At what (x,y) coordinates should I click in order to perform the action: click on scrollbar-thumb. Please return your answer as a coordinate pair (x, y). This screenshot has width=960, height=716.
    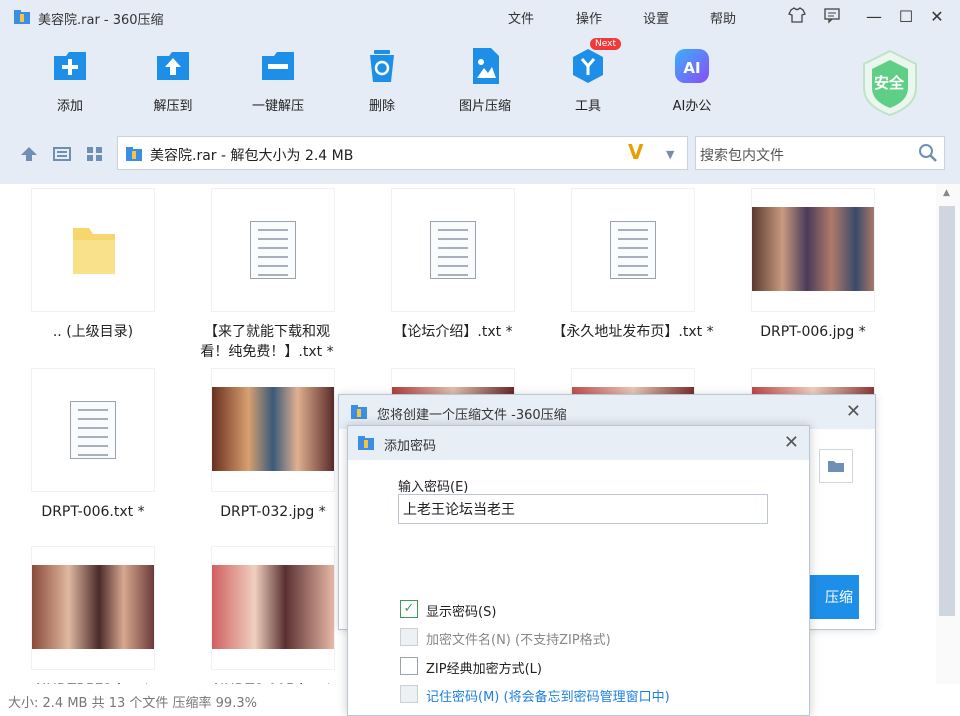
    Looking at the image, I should click on (947, 411).